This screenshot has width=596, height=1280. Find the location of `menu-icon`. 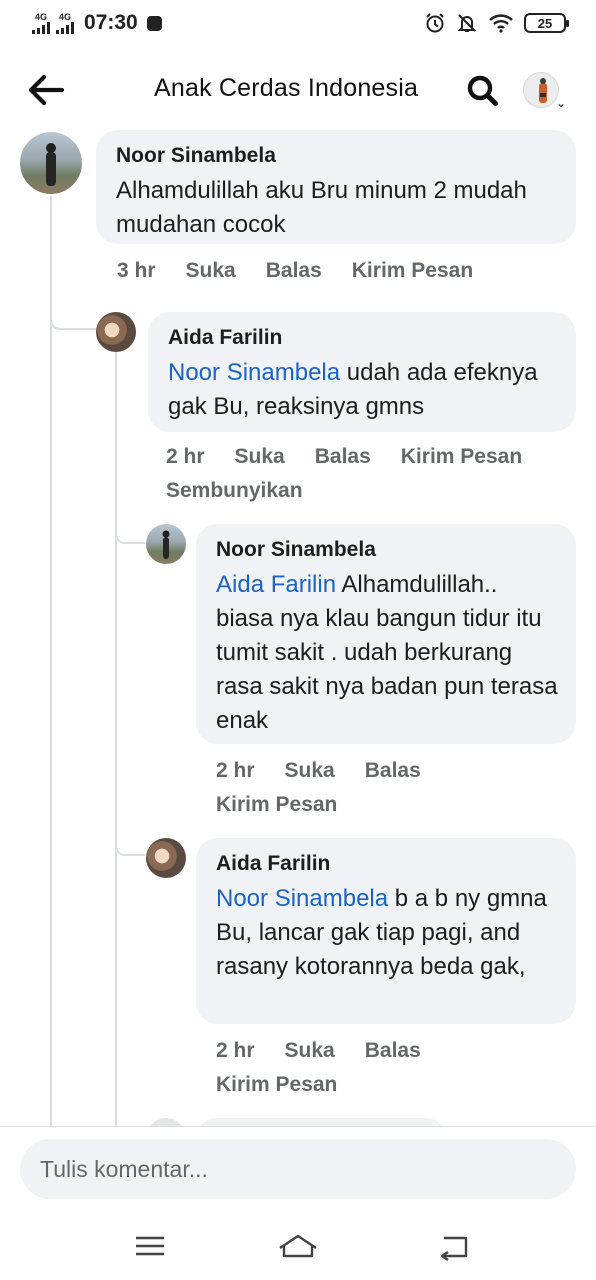

menu-icon is located at coordinates (150, 1246).